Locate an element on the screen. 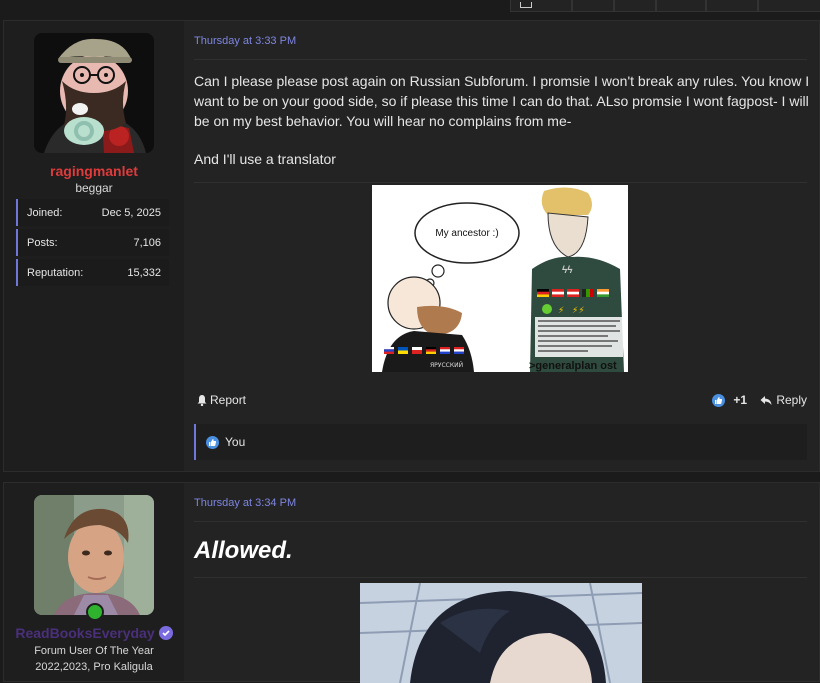  stat-value: Dec 5, 2025 is located at coordinates (131, 212).